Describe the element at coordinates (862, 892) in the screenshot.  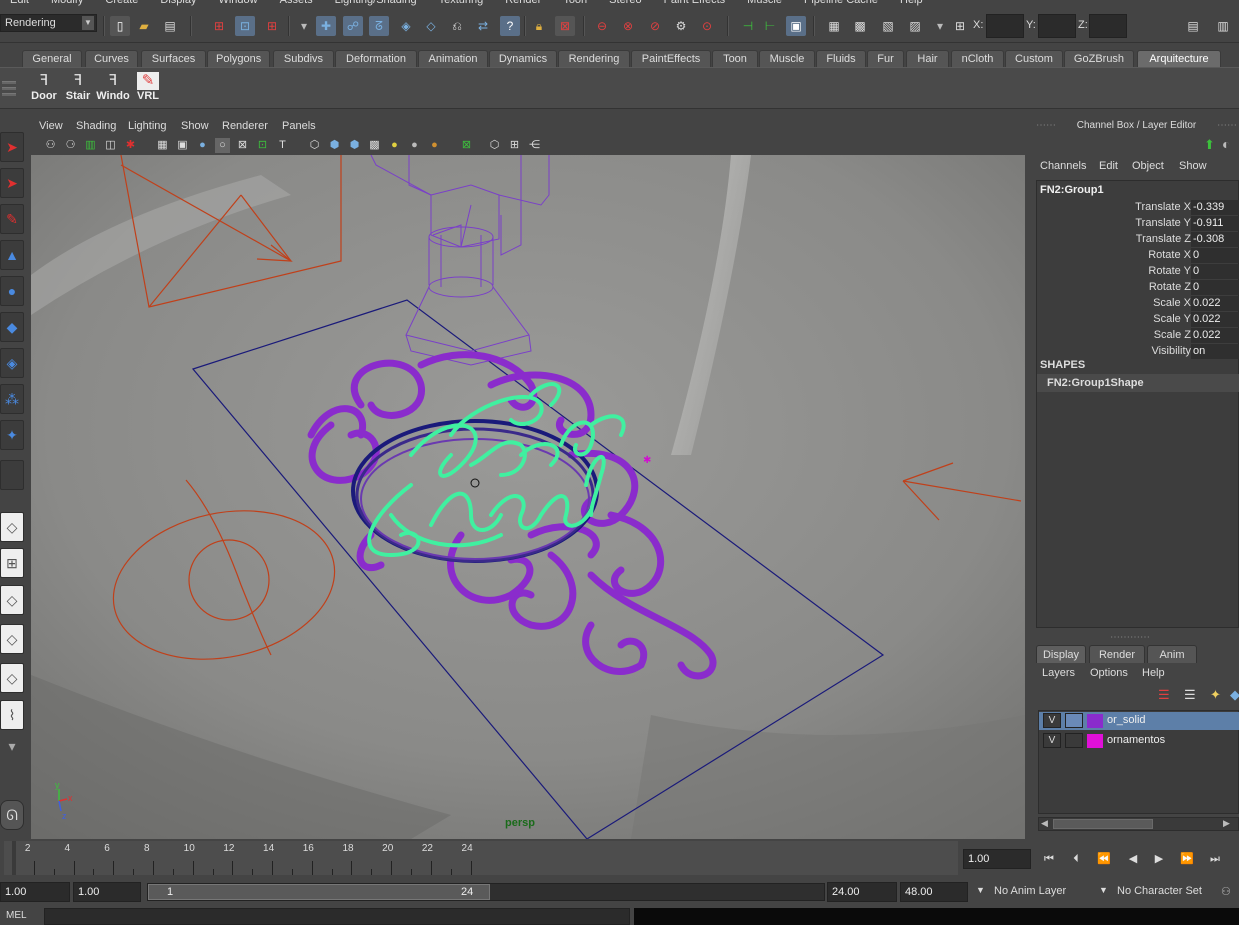
I see `playback-end-field: 24.00` at that location.